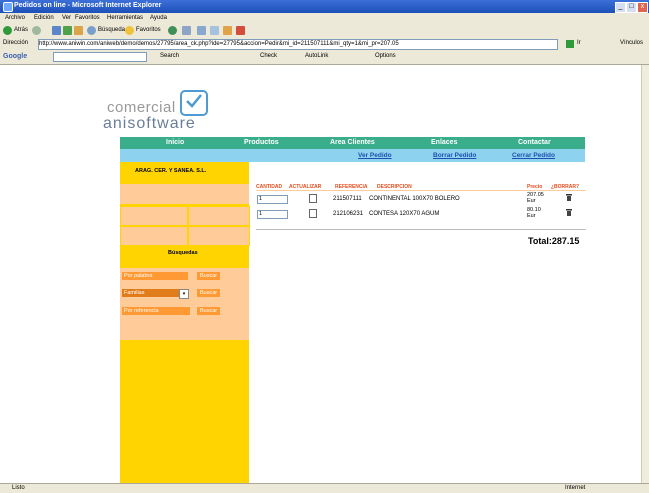 This screenshot has width=649, height=493. Describe the element at coordinates (156, 311) in the screenshot. I see `search-by-ref-input: Por referencia` at that location.